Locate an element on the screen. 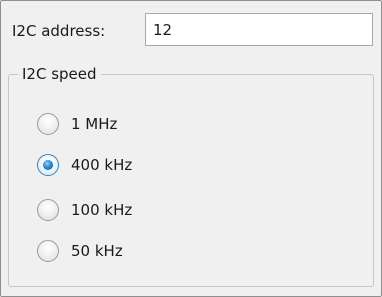 The width and height of the screenshot is (382, 297). speed-option-1mhz: 1 MHz is located at coordinates (77, 124).